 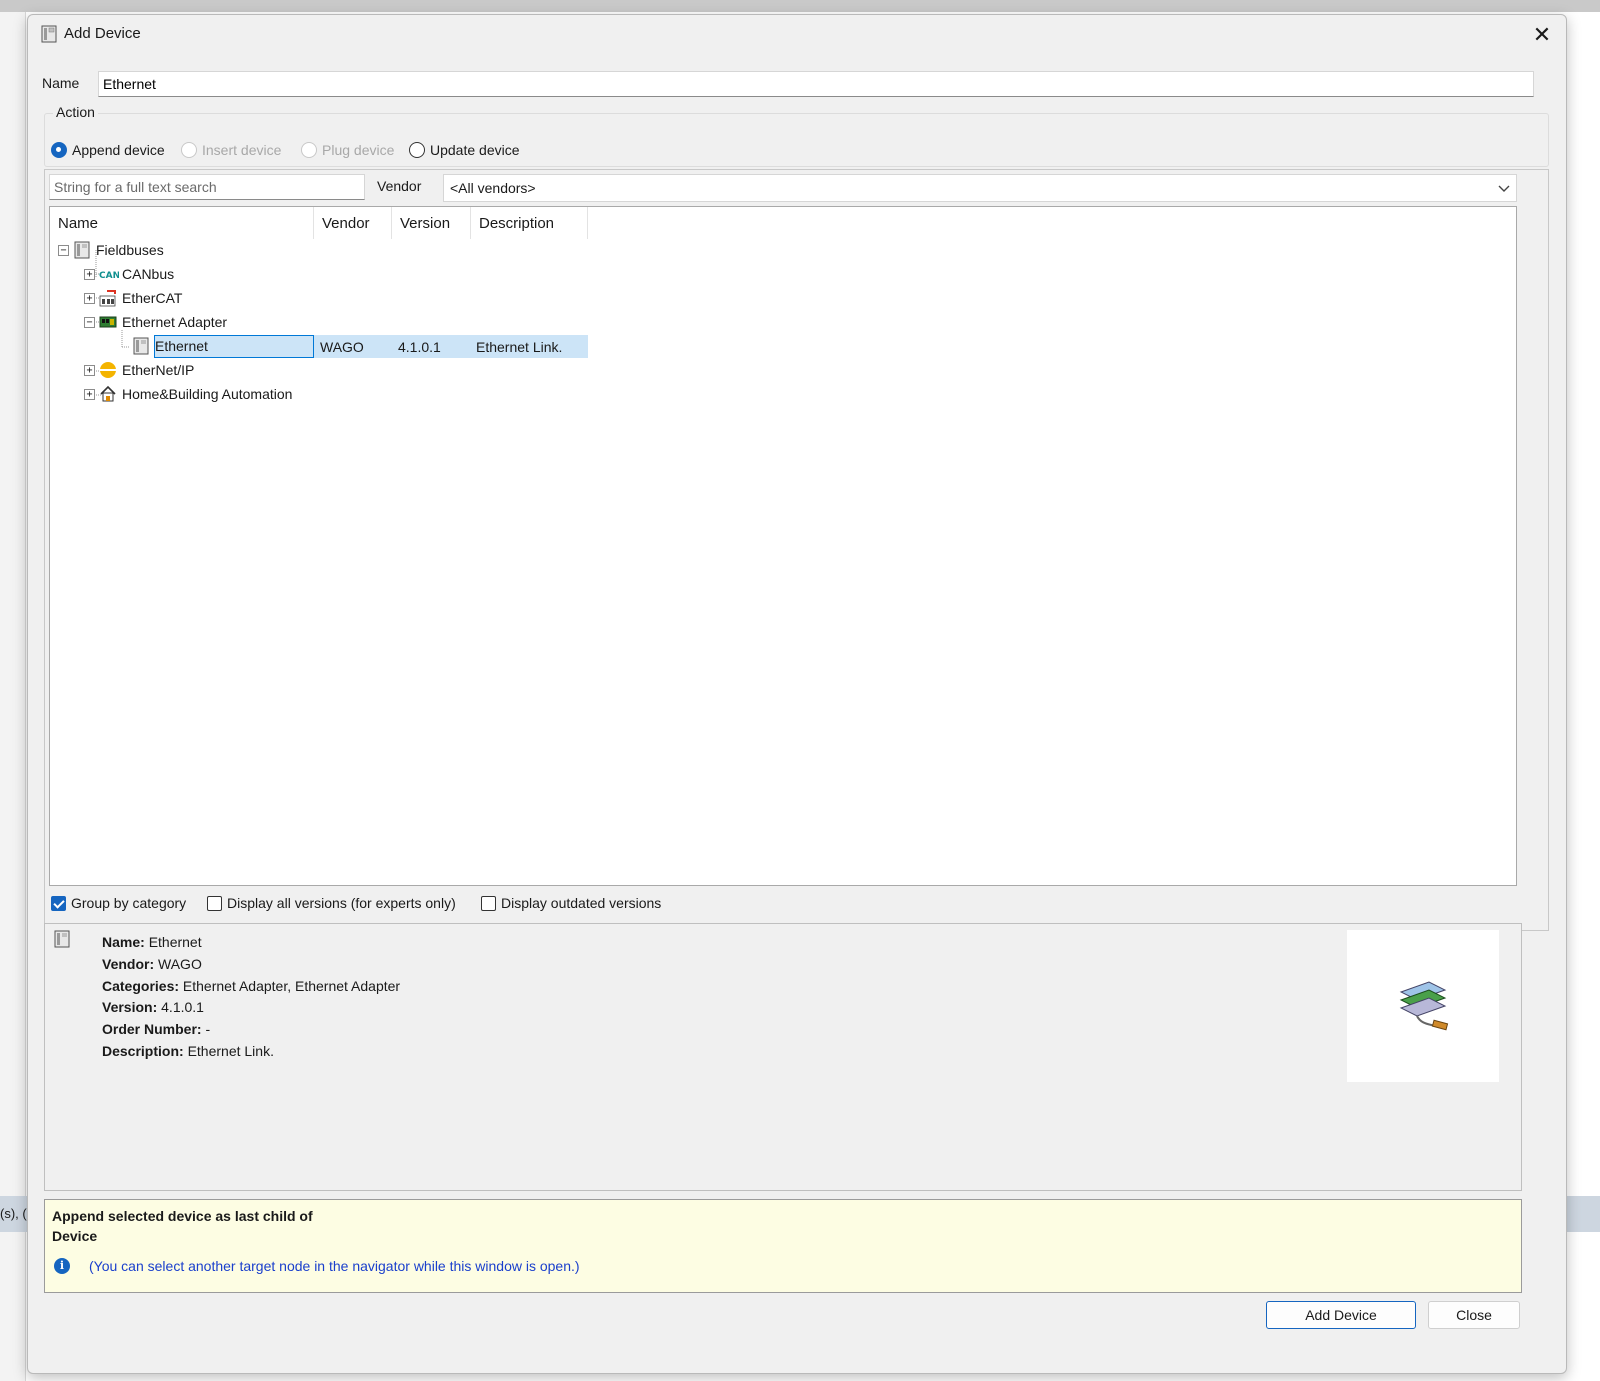 What do you see at coordinates (207, 394) in the screenshot?
I see `tree-node-label: Home&Building Automation` at bounding box center [207, 394].